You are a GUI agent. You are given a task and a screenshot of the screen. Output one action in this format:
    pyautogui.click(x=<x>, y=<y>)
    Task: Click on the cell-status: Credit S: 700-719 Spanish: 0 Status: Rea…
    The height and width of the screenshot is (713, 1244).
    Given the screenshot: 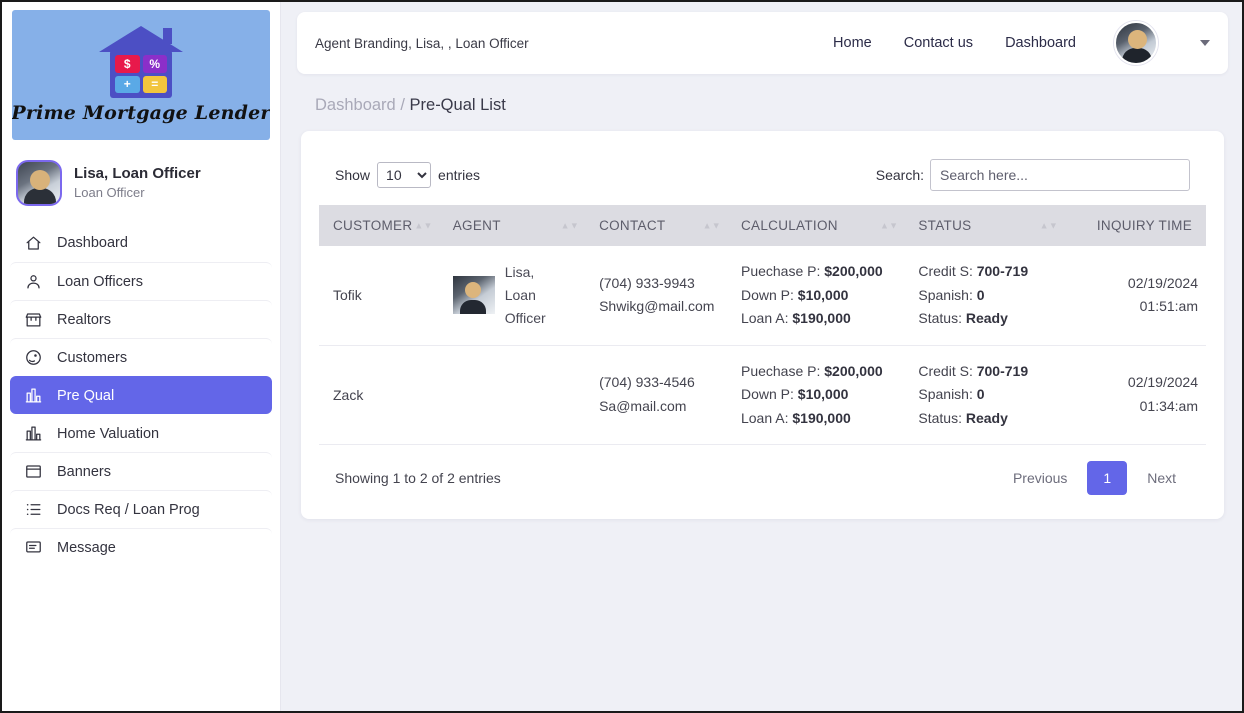 What is the action you would take?
    pyautogui.click(x=984, y=296)
    